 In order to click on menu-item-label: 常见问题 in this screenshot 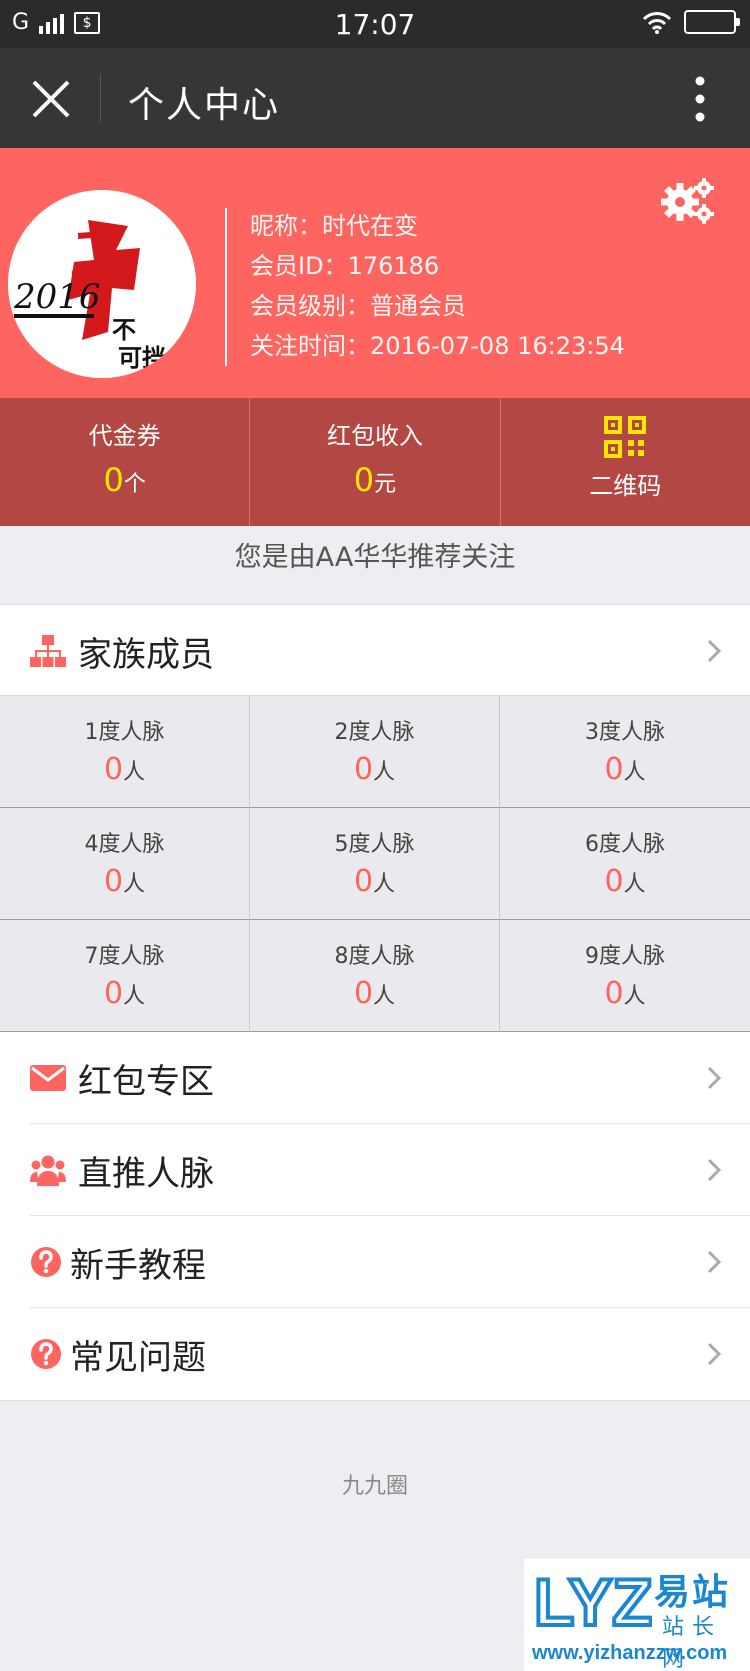, I will do `click(138, 1358)`.